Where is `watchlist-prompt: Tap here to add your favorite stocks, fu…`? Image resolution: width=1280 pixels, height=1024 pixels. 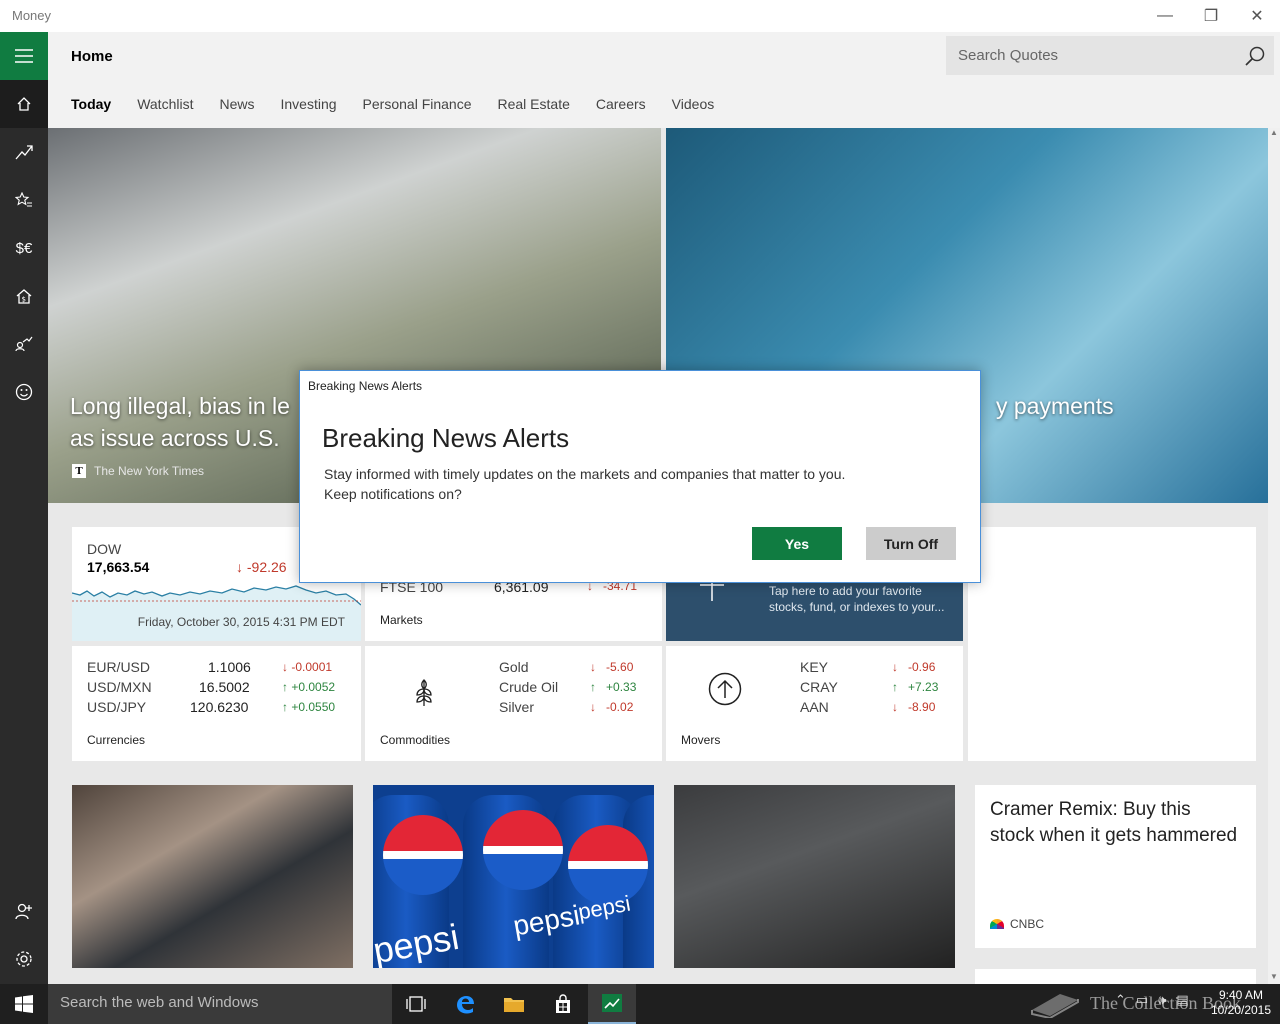
watchlist-prompt: Tap here to add your favorite stocks, fu… is located at coordinates (857, 599).